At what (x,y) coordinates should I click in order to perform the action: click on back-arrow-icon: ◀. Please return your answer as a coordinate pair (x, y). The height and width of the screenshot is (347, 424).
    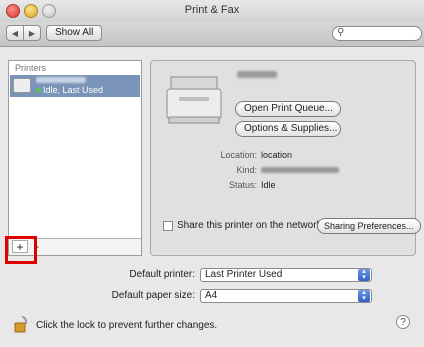
    Looking at the image, I should click on (15, 33).